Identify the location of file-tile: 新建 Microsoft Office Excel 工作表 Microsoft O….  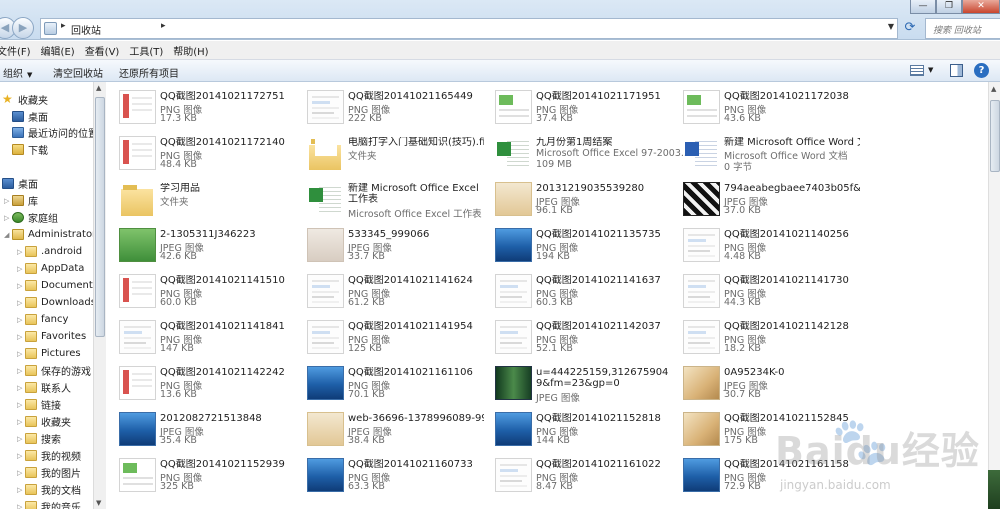
(388, 200).